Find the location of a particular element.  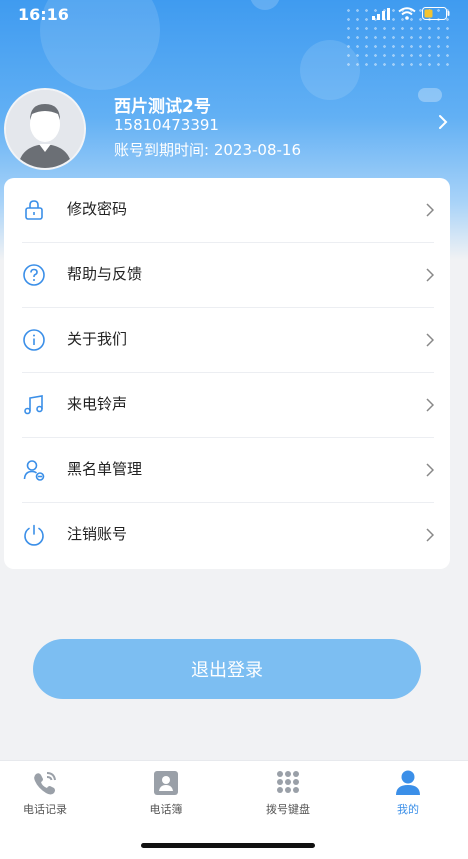

menu-item-help-feedback: 帮助与反馈 is located at coordinates (227, 275).